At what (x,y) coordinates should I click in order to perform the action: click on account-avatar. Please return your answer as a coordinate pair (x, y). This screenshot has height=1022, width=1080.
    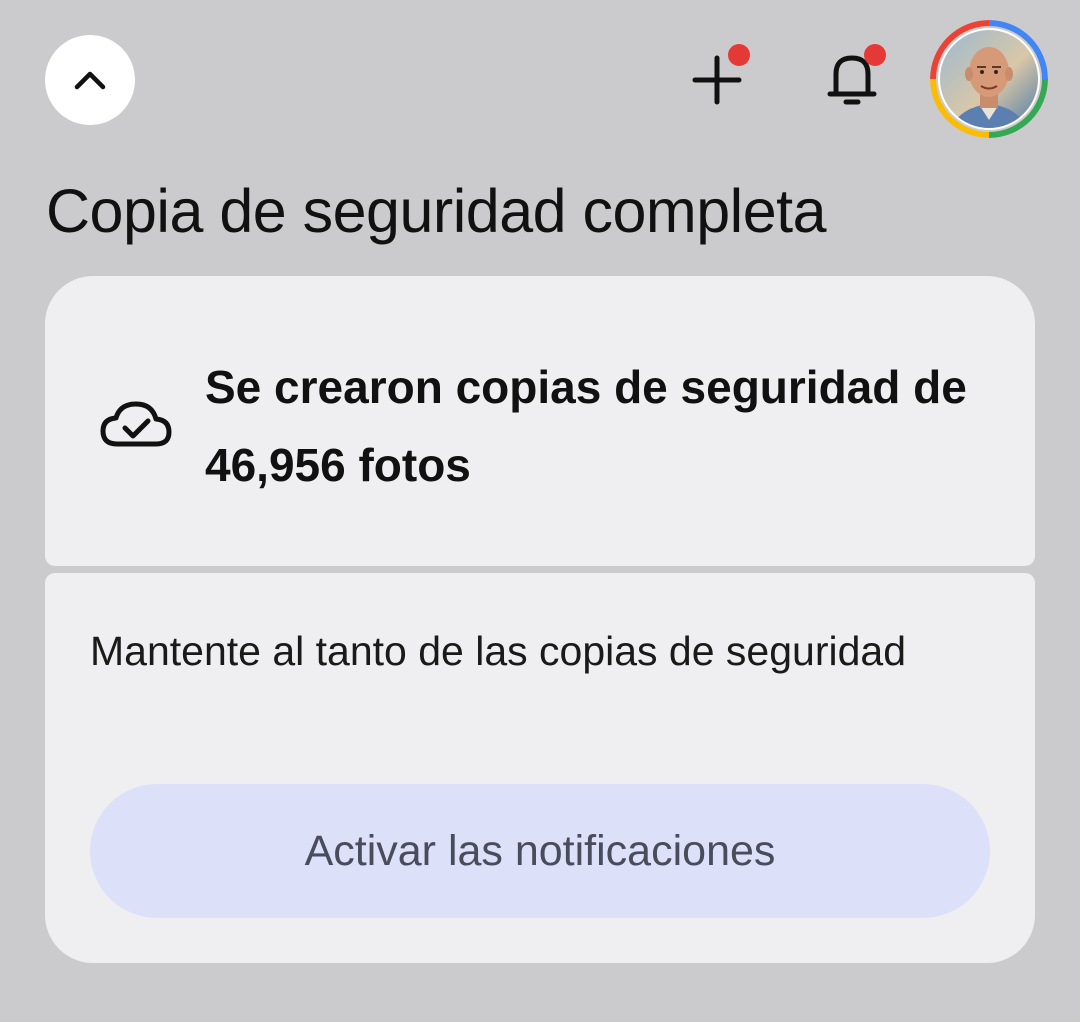
    Looking at the image, I should click on (989, 79).